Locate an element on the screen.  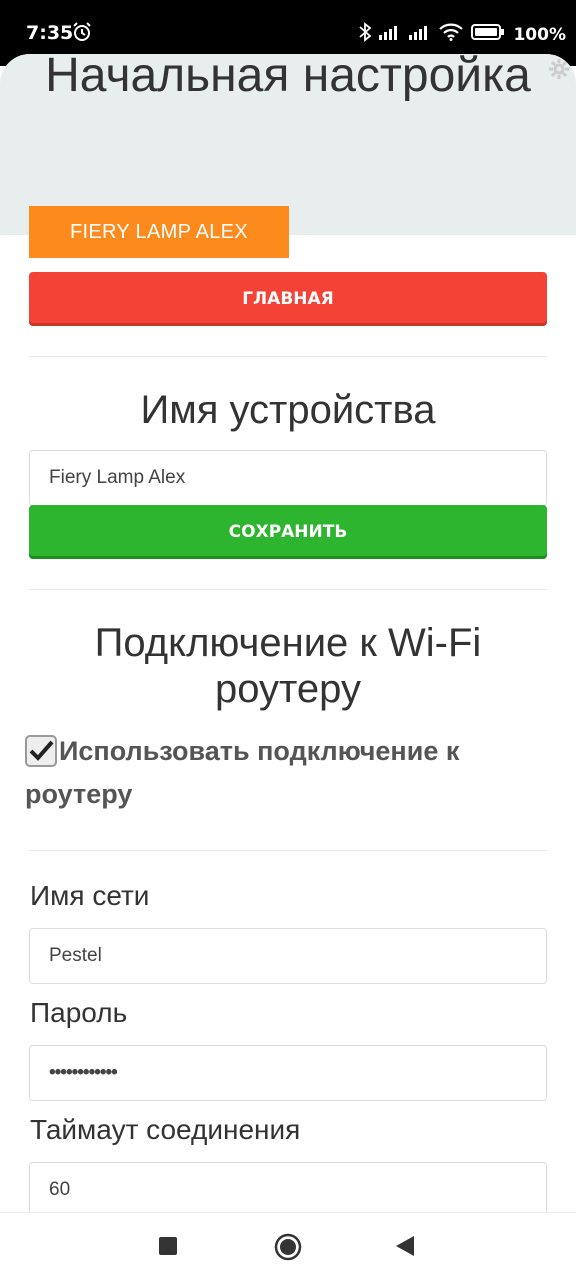
use-router-row: Использовать подключение к роутеру is located at coordinates (275, 773).